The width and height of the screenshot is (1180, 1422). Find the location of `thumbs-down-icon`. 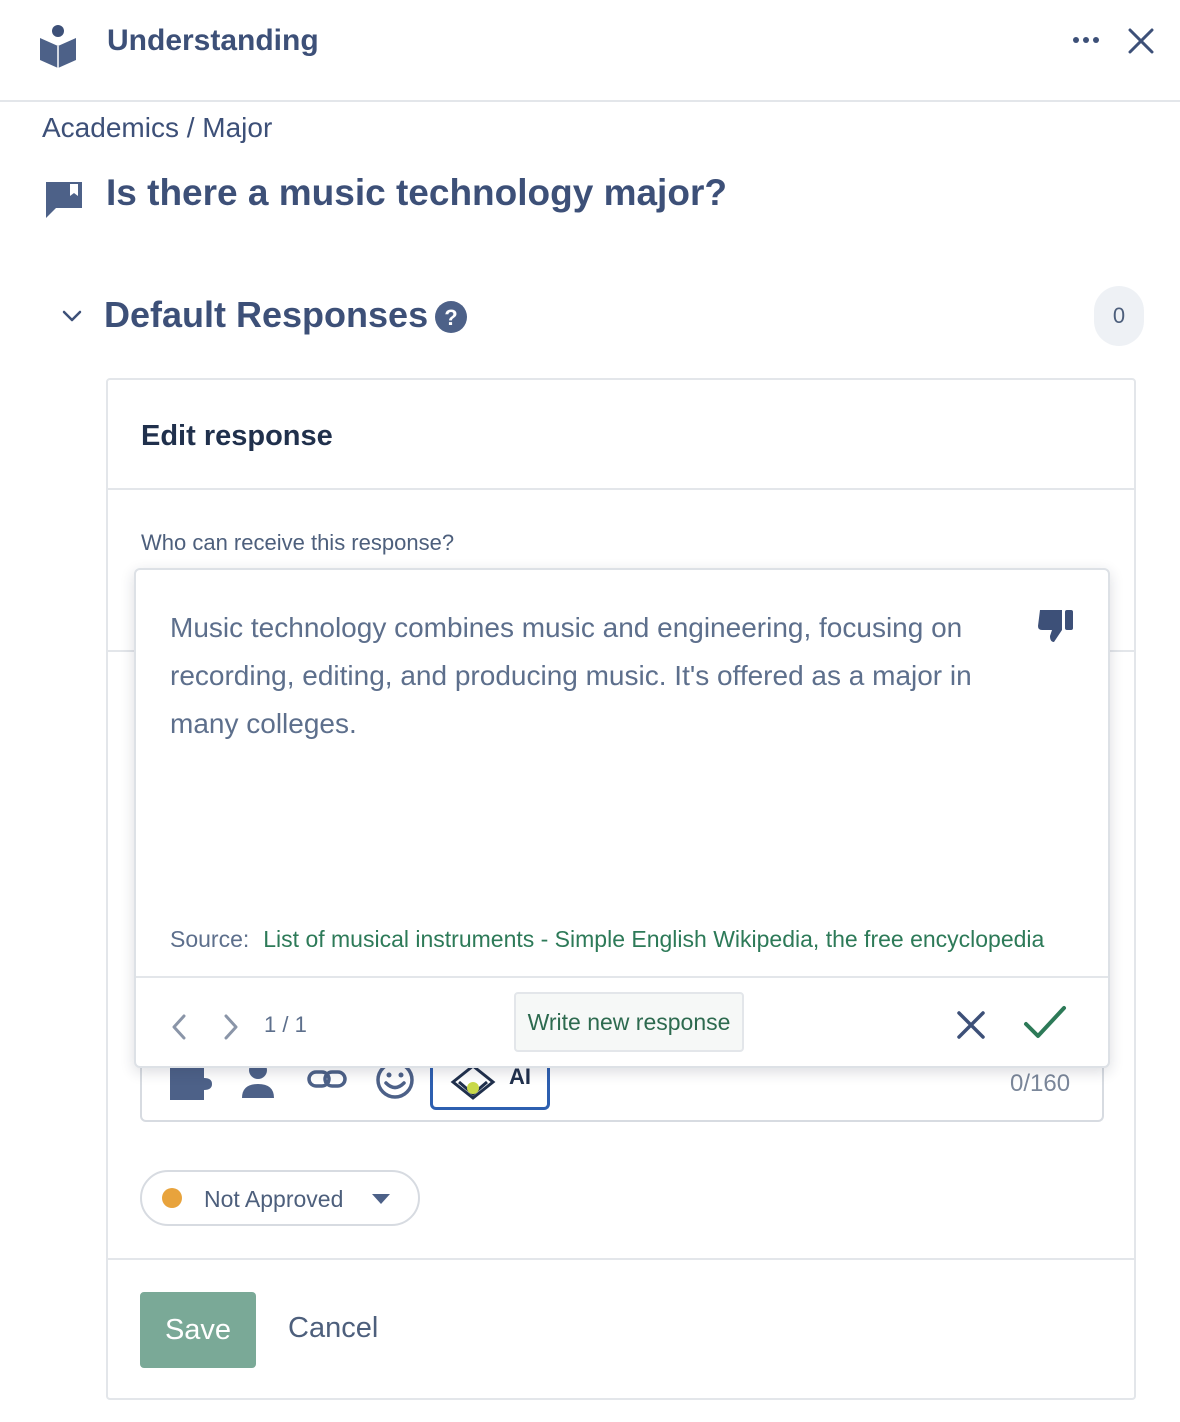

thumbs-down-icon is located at coordinates (1056, 625).